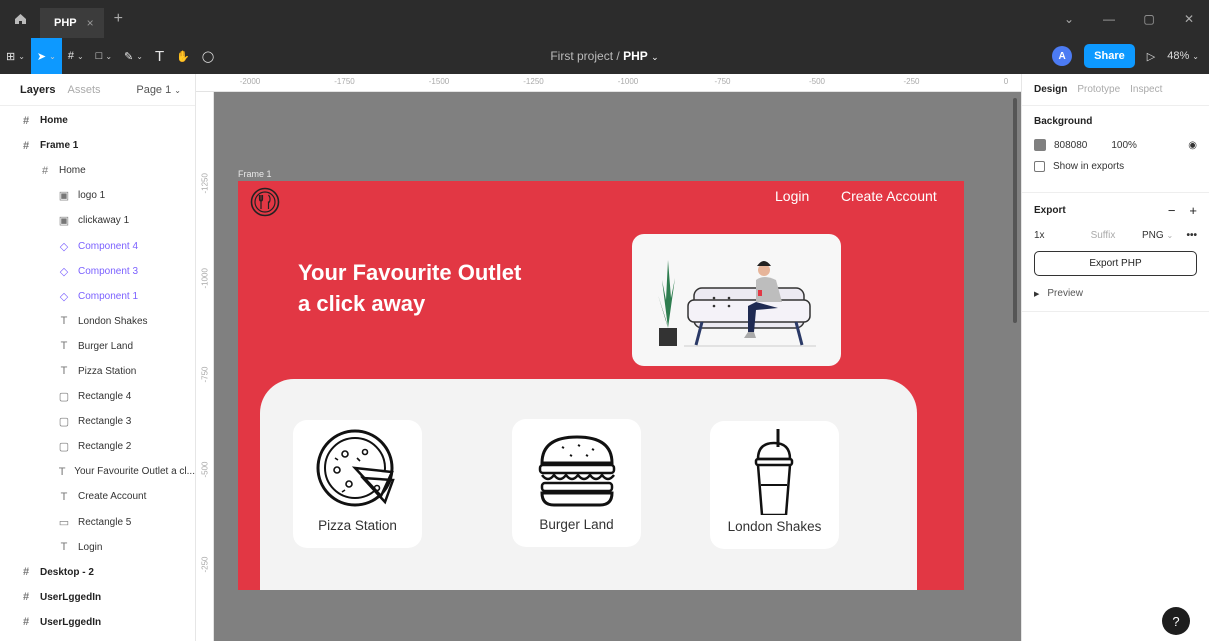  Describe the element at coordinates (1151, 56) in the screenshot. I see `present-play-icon: ▷` at that location.